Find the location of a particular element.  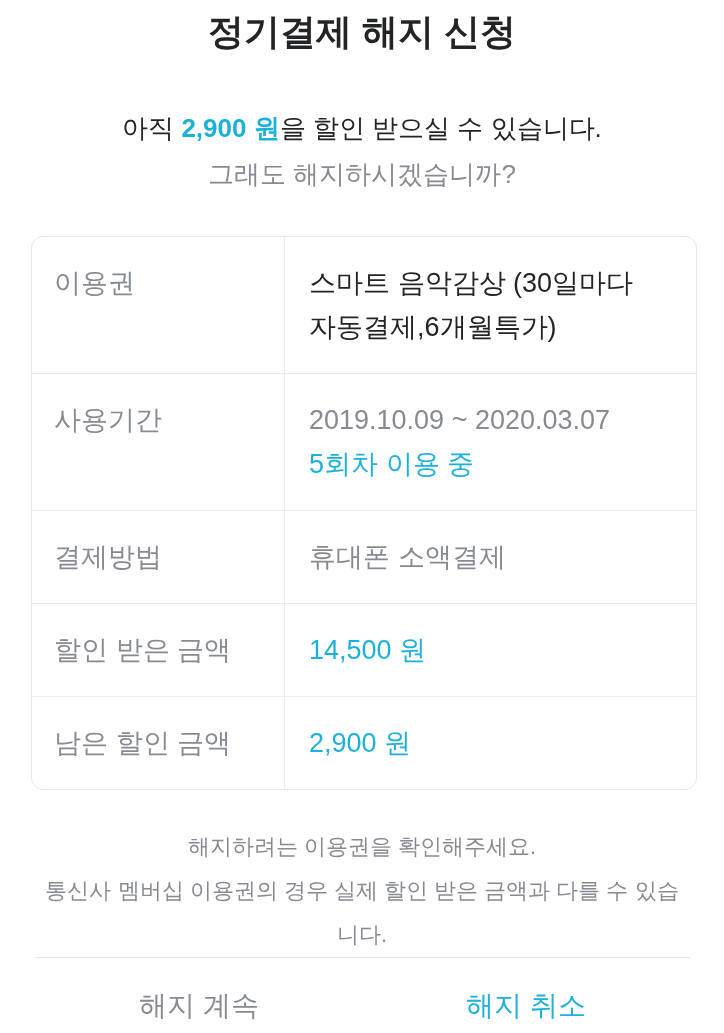

field-label: 남은 할인 금액 is located at coordinates (142, 743).